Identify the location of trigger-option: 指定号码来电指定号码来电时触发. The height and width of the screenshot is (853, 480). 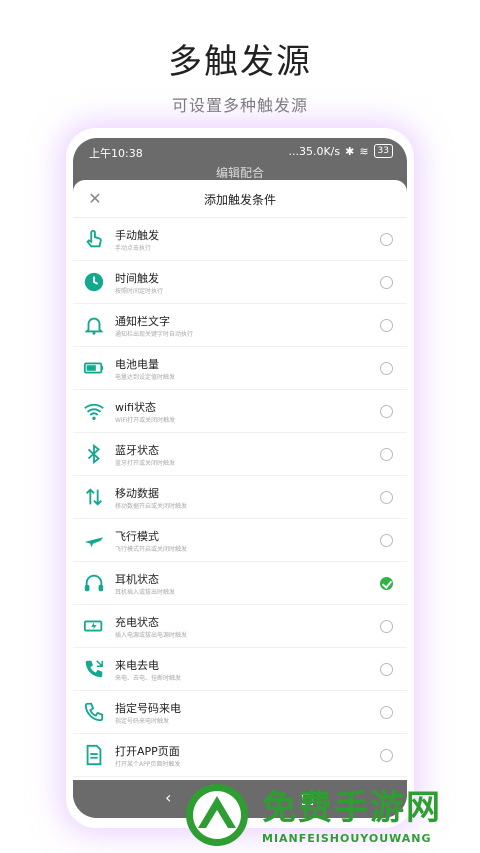
(240, 712).